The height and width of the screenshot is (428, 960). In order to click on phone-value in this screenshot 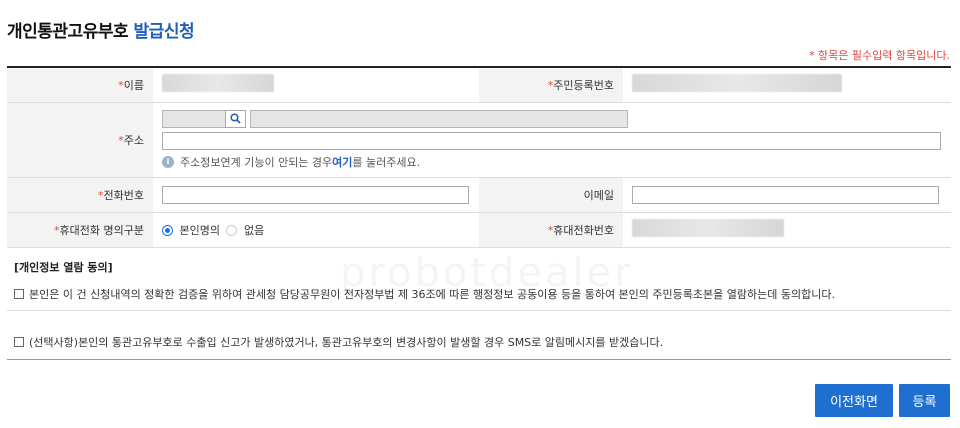, I will do `click(316, 195)`.